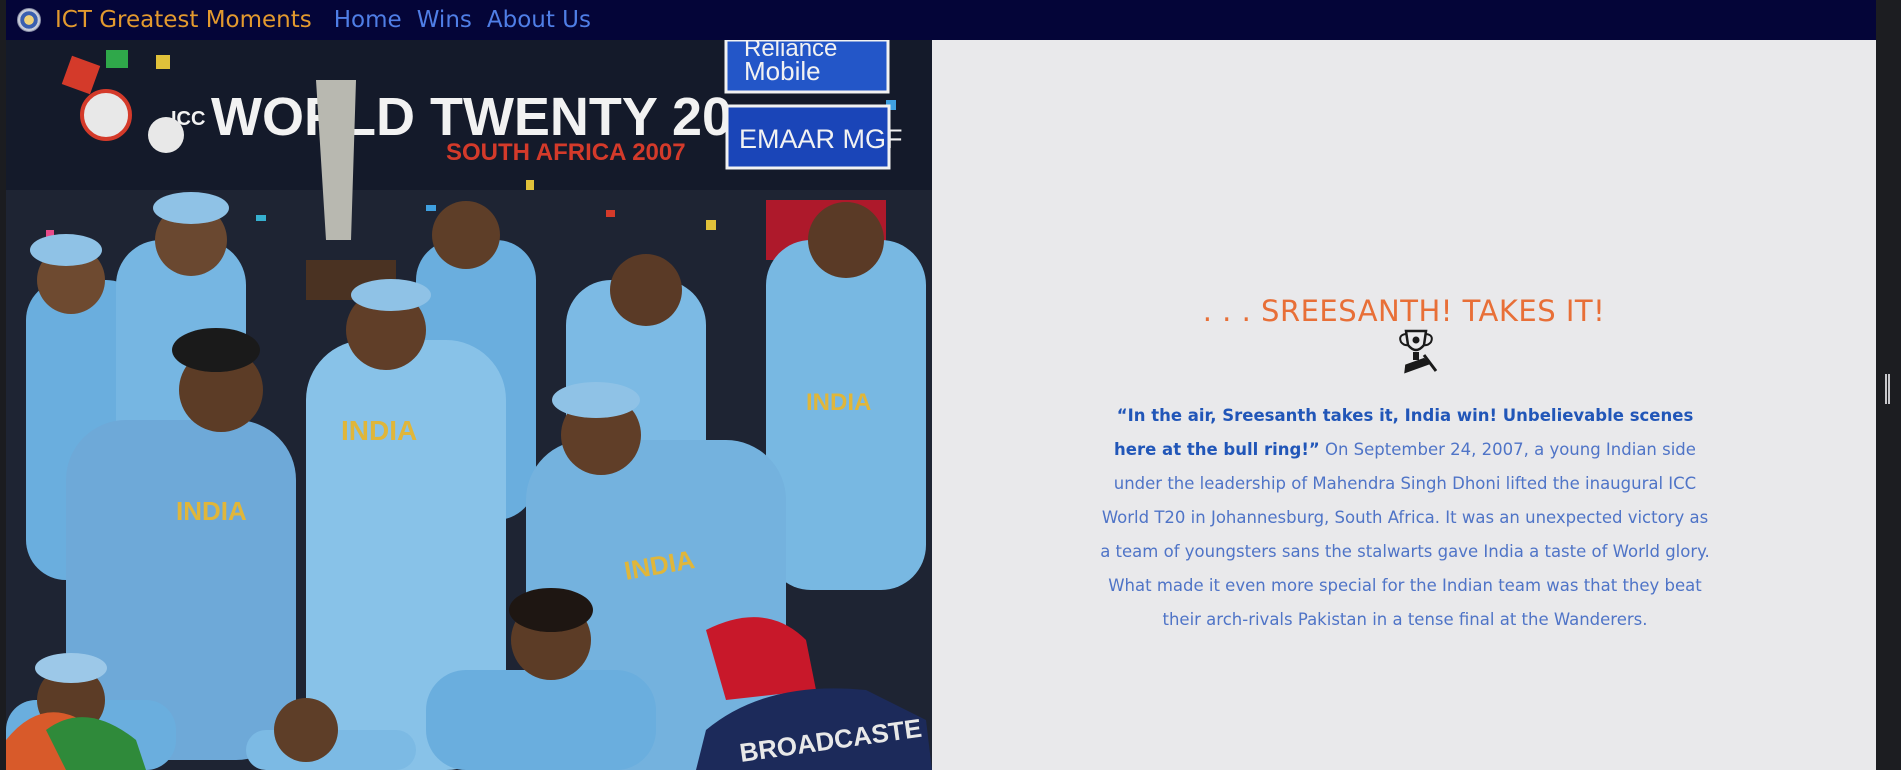  I want to click on jersey-text-2: INDIA, so click(379, 430).